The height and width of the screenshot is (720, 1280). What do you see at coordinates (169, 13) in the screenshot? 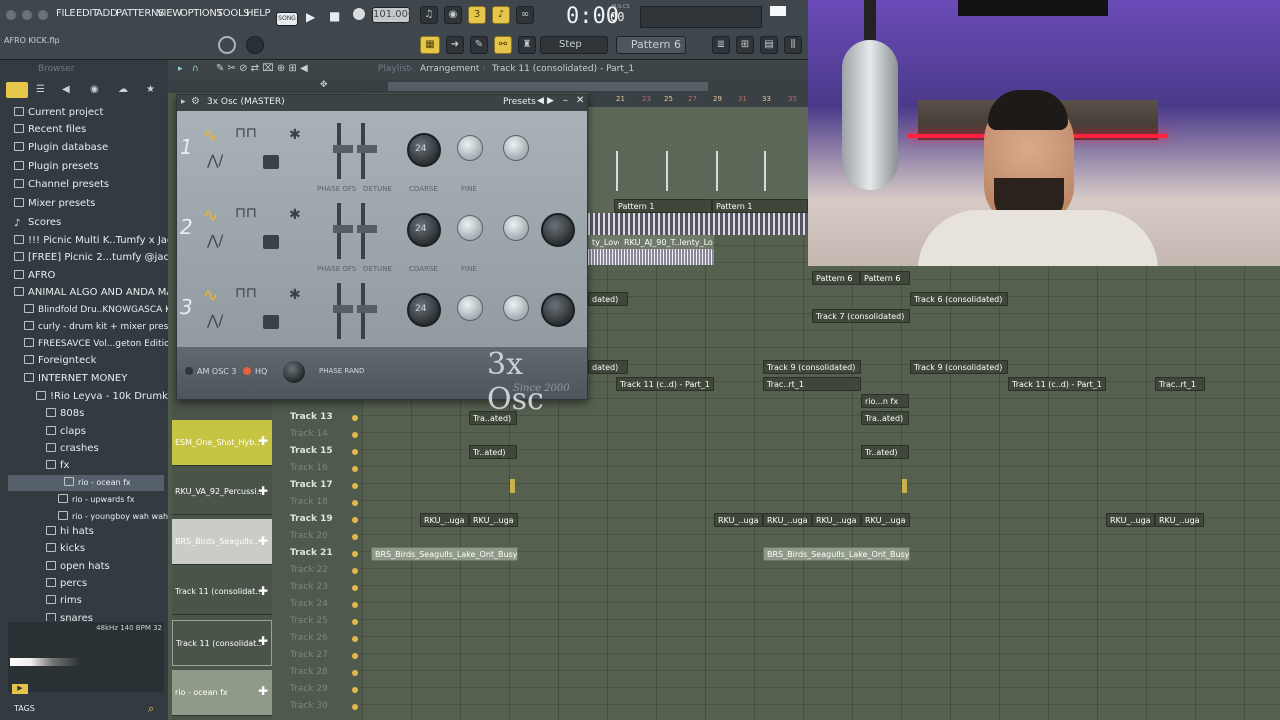
I see `menu-view: VIEW` at bounding box center [169, 13].